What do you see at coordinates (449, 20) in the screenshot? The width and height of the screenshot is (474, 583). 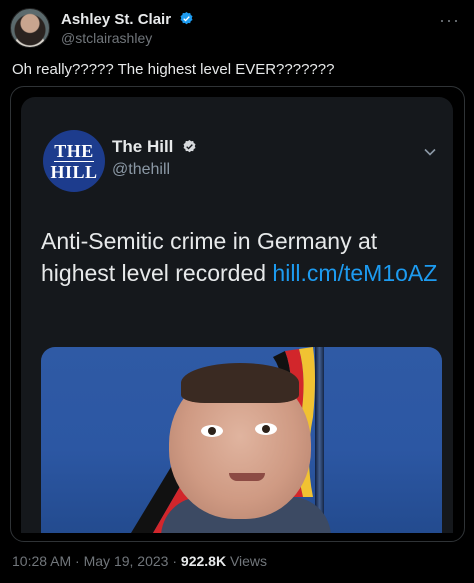 I see `more-icon: ···` at bounding box center [449, 20].